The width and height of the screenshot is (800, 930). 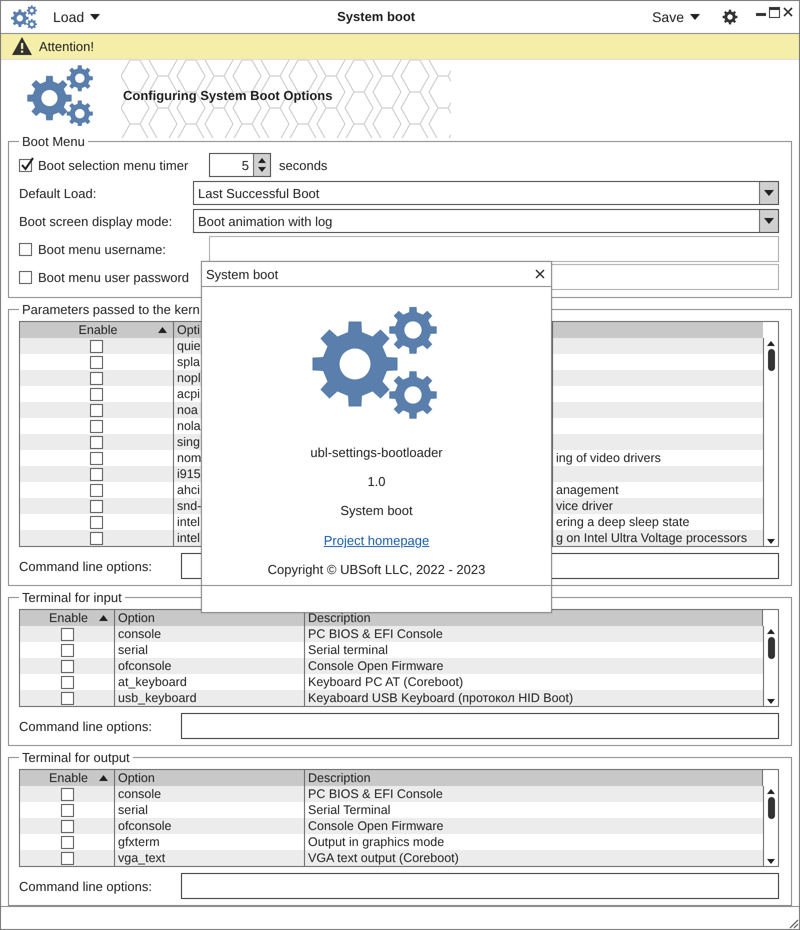 What do you see at coordinates (377, 540) in the screenshot?
I see `homepage-link: Project homepage` at bounding box center [377, 540].